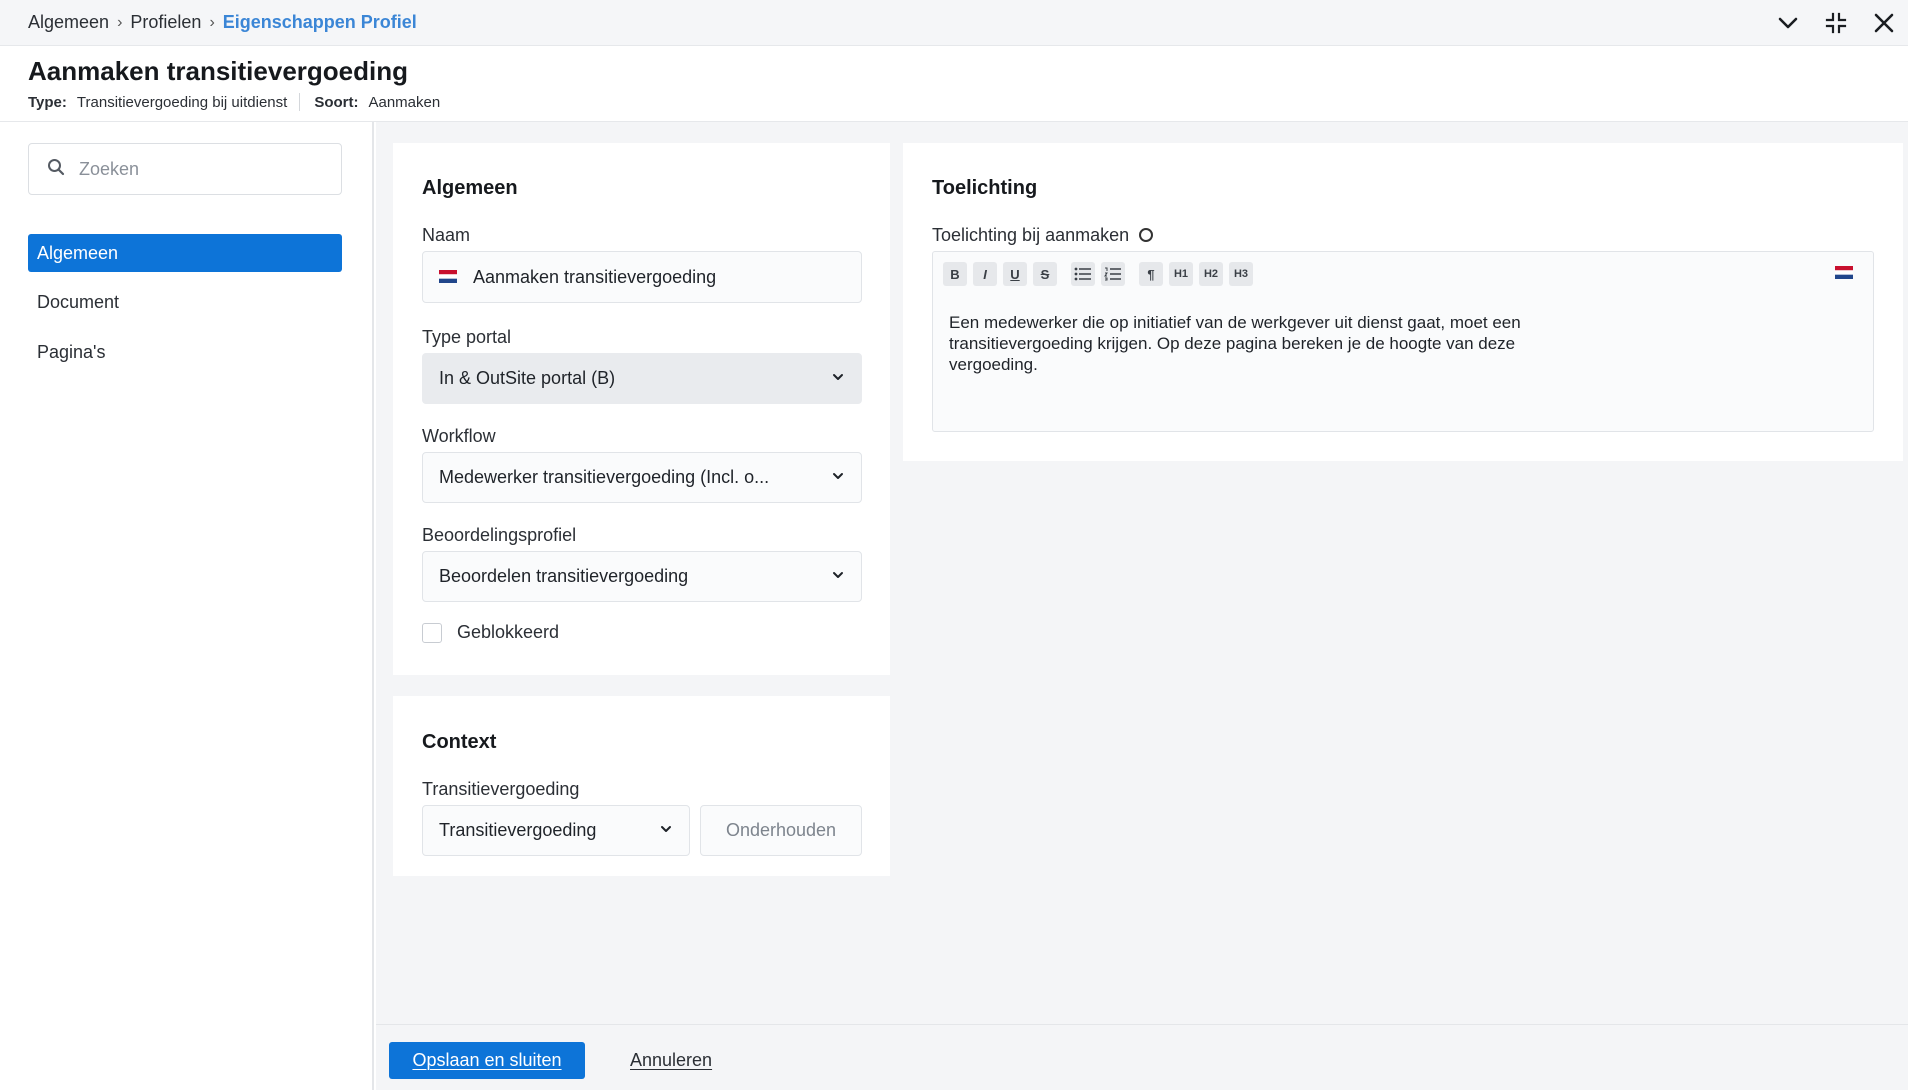  What do you see at coordinates (467, 337) in the screenshot?
I see `type-portal-label: Type portal` at bounding box center [467, 337].